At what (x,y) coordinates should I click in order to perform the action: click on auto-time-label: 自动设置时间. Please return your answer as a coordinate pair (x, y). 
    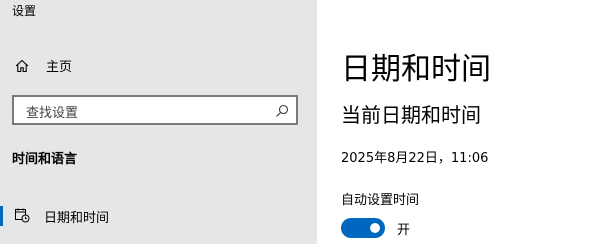
    Looking at the image, I should click on (380, 200).